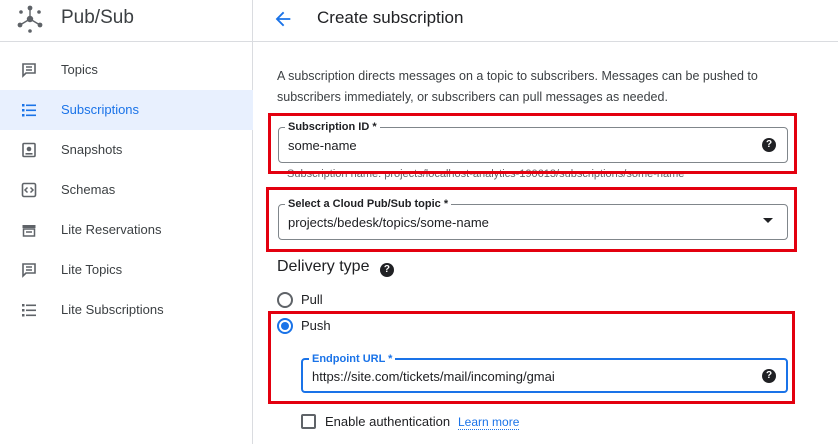 The height and width of the screenshot is (444, 838). I want to click on sidebar-item-subscriptions: Subscriptions, so click(126, 110).